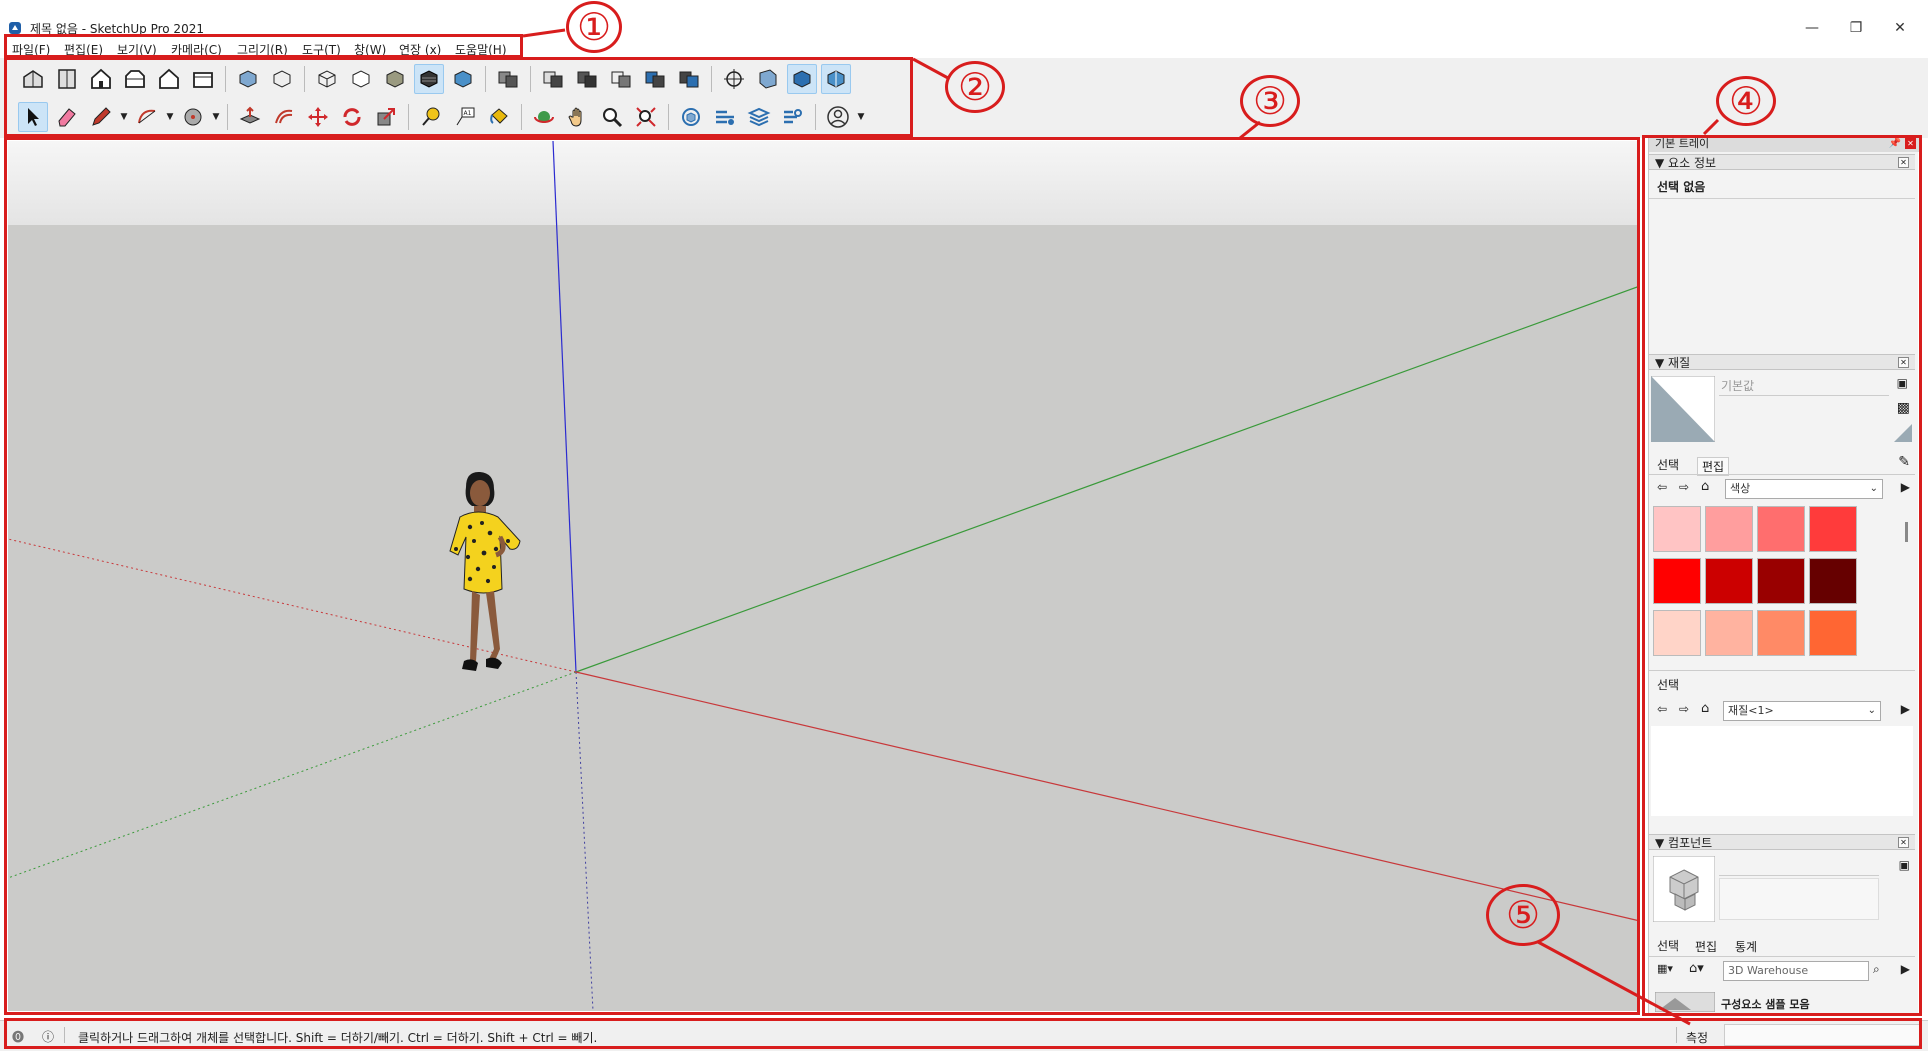  What do you see at coordinates (1523, 915) in the screenshot?
I see `annotation-label-5: ⑤` at bounding box center [1523, 915].